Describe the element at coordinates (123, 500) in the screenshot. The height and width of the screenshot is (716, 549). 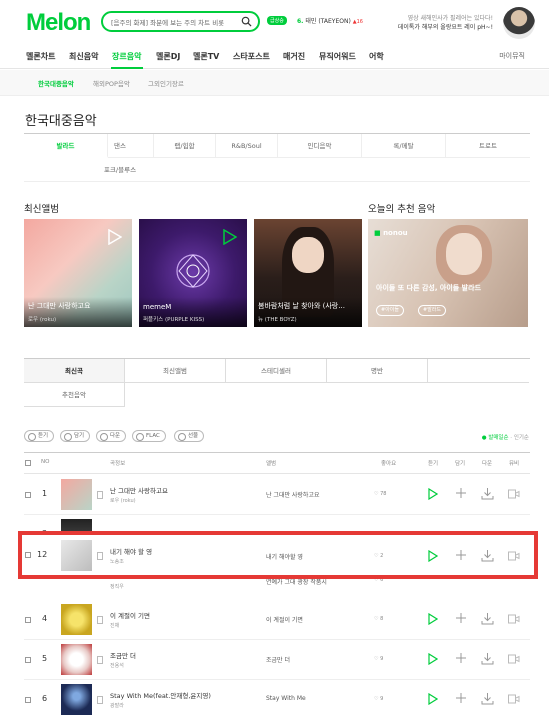
I see `song-artist: 로우 (roku)` at that location.